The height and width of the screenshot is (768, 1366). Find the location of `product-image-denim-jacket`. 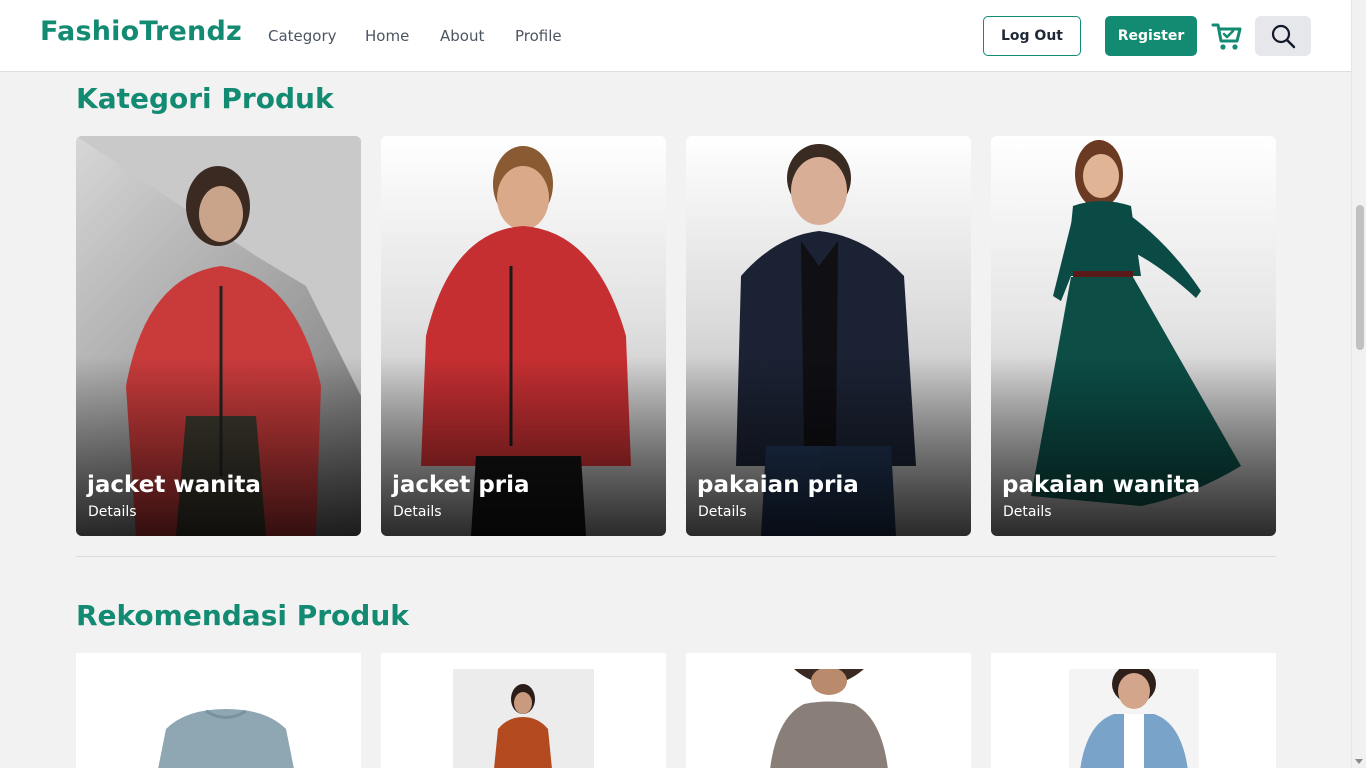

product-image-denim-jacket is located at coordinates (1134, 718).